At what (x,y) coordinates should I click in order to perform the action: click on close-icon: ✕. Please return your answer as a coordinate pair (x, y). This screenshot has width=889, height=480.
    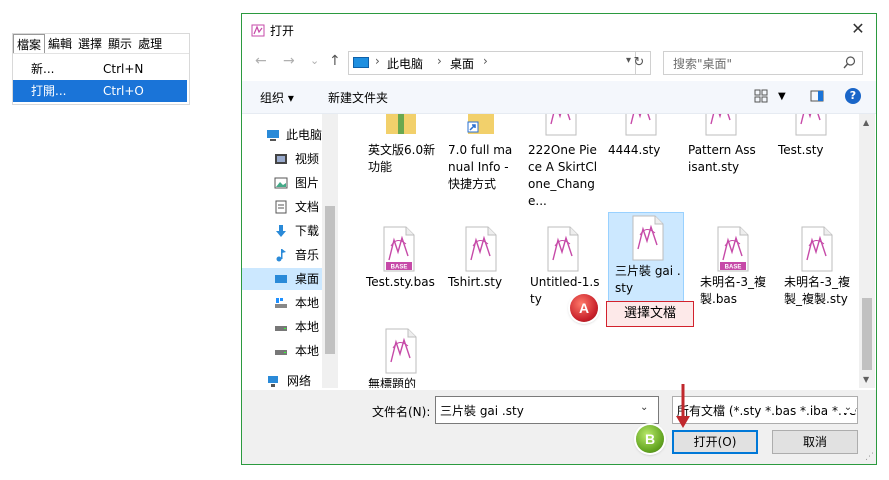
    Looking at the image, I should click on (858, 29).